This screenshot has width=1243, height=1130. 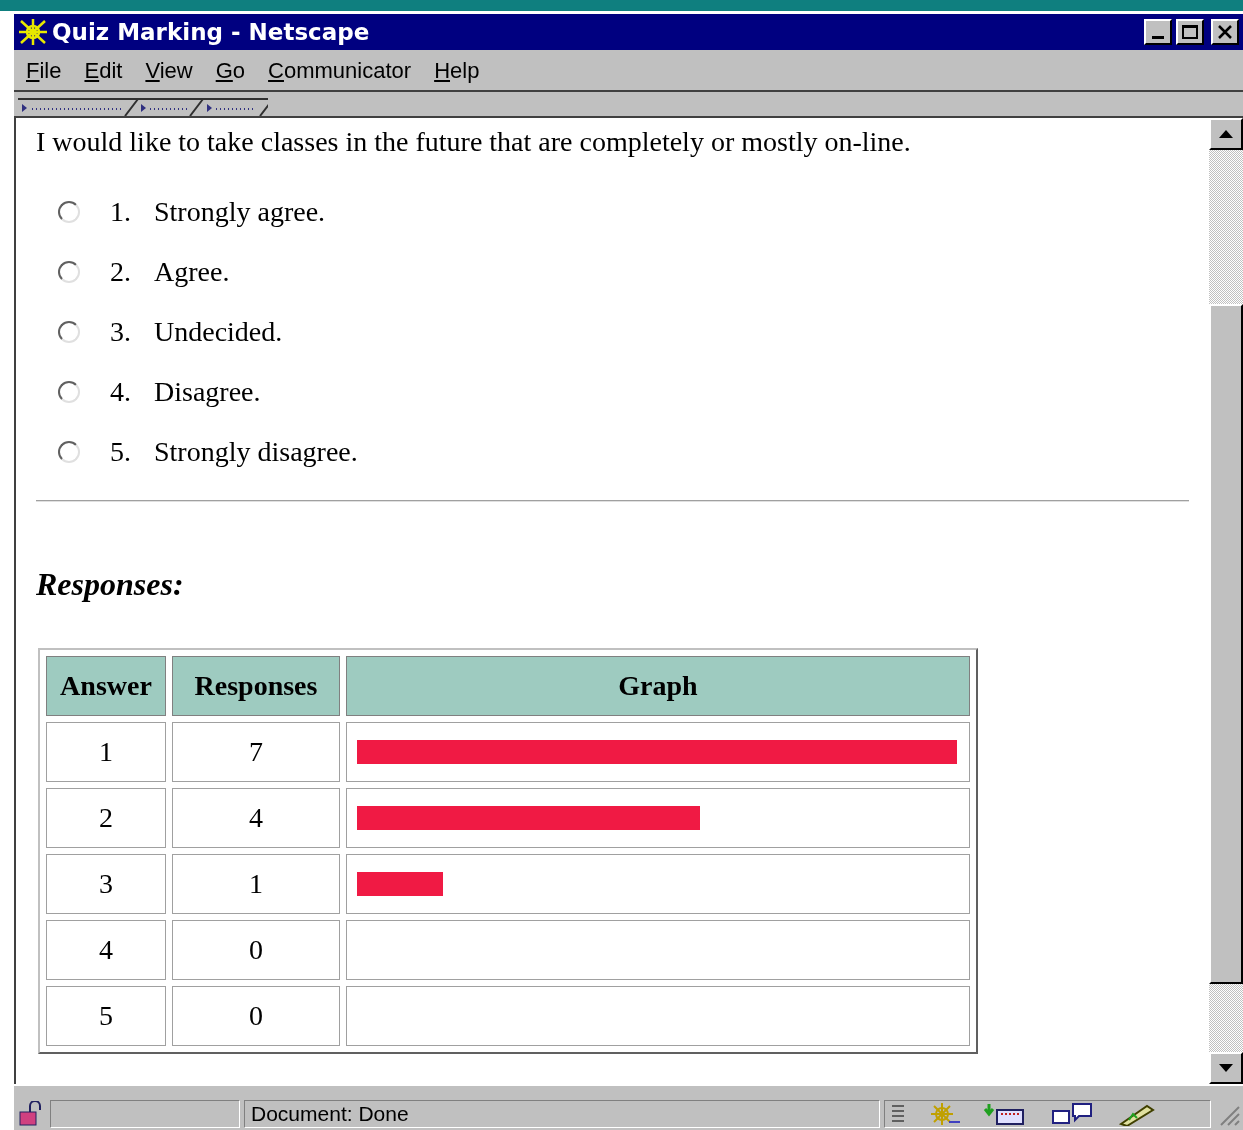 What do you see at coordinates (143, 107) in the screenshot?
I see `toolbar-tabs-icon` at bounding box center [143, 107].